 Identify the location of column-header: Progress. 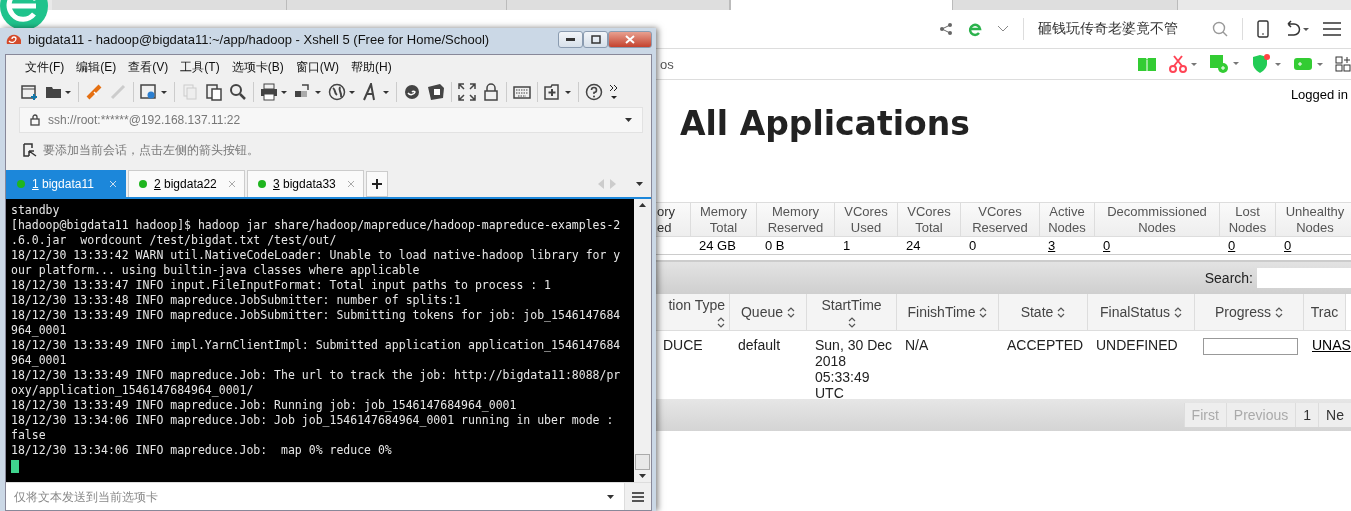
(1249, 312).